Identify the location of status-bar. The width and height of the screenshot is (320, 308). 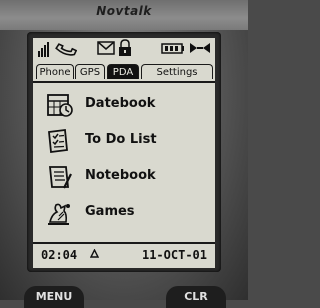
(124, 49).